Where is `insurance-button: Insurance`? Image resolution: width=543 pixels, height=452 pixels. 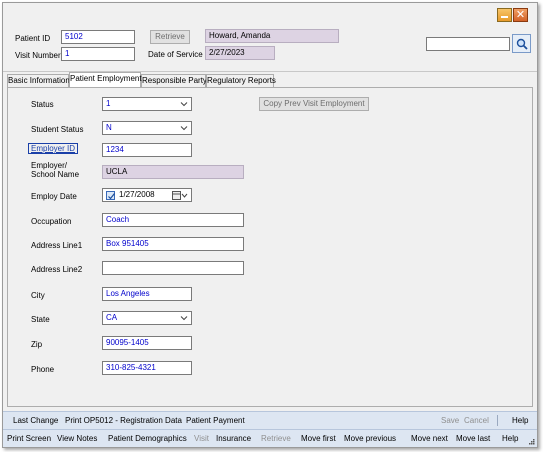
insurance-button: Insurance is located at coordinates (233, 438).